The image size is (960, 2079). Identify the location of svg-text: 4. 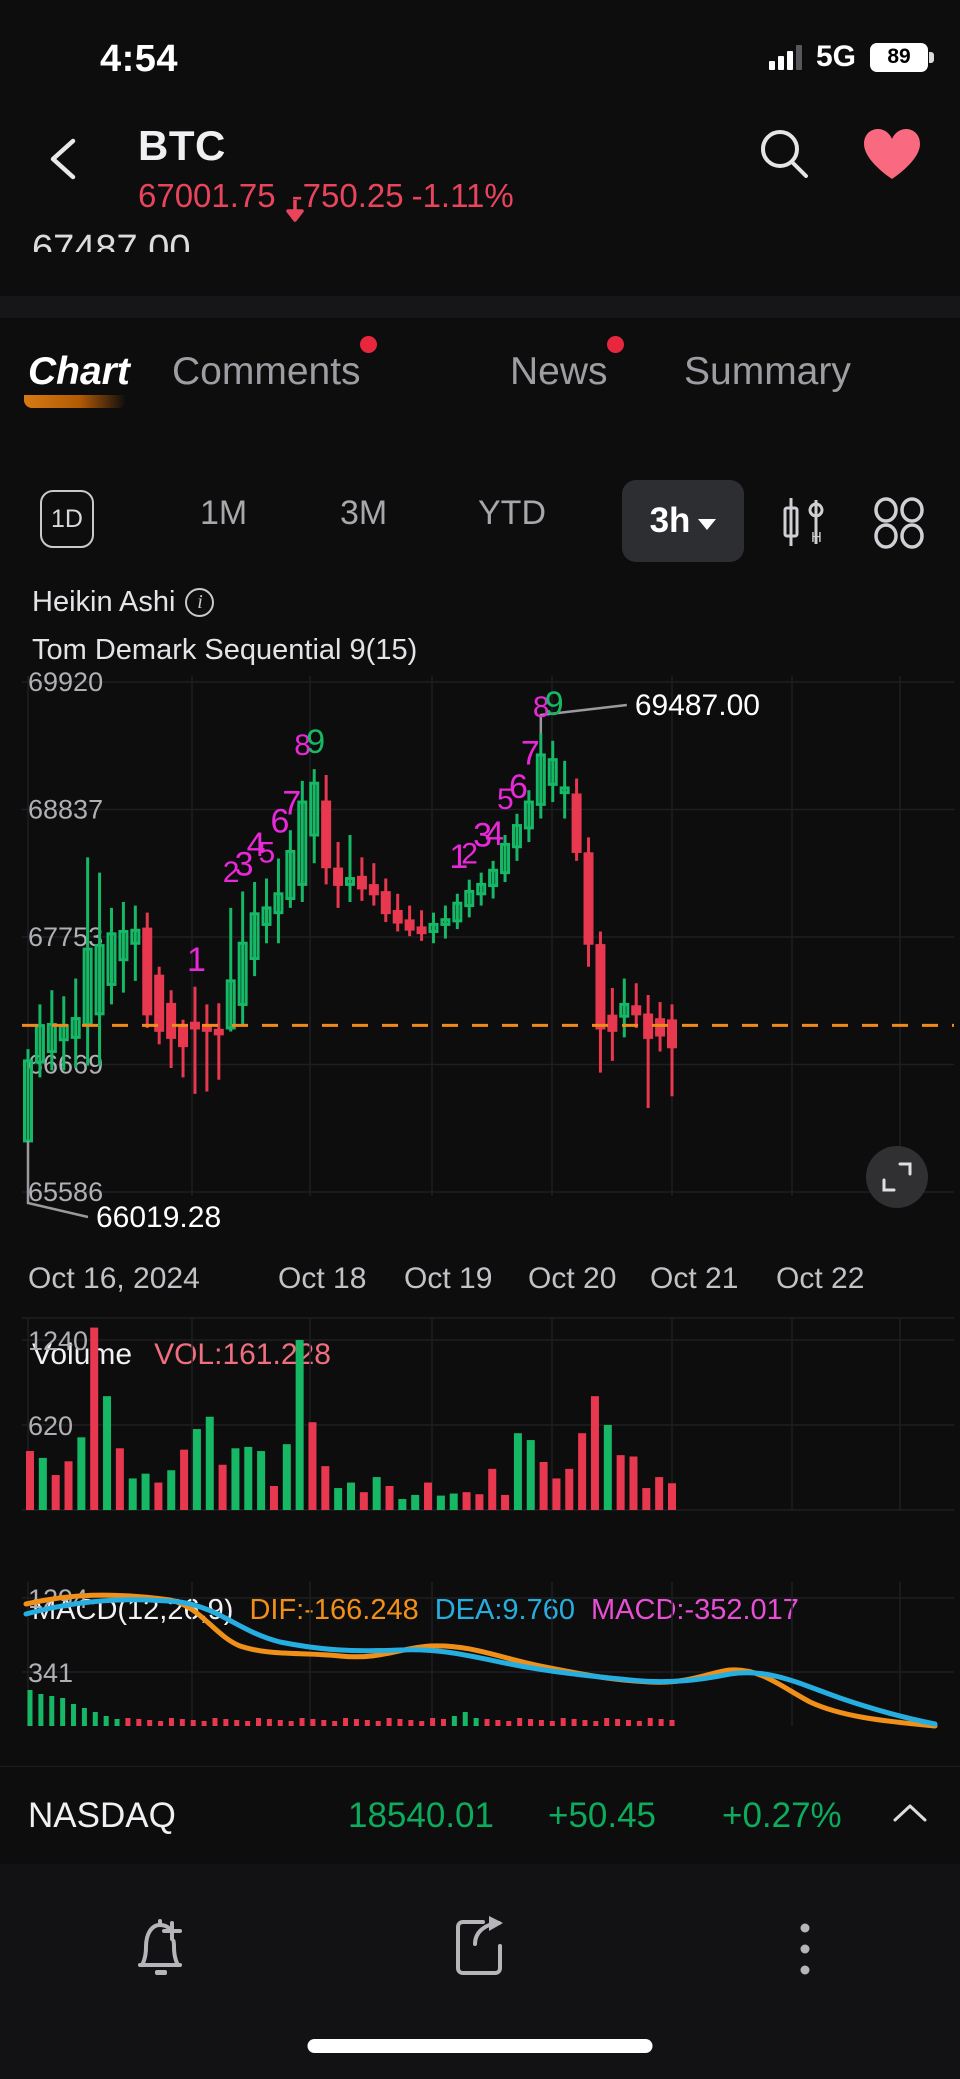
(494, 834).